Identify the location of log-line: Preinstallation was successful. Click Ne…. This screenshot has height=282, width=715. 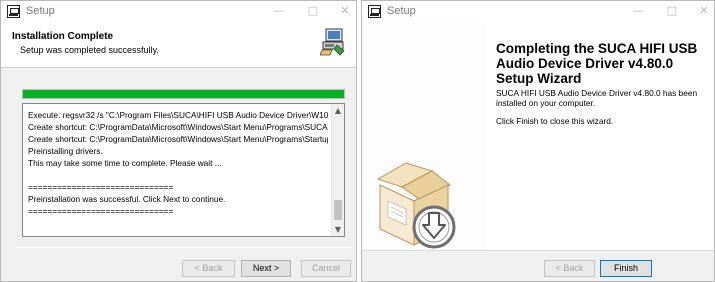
(127, 199).